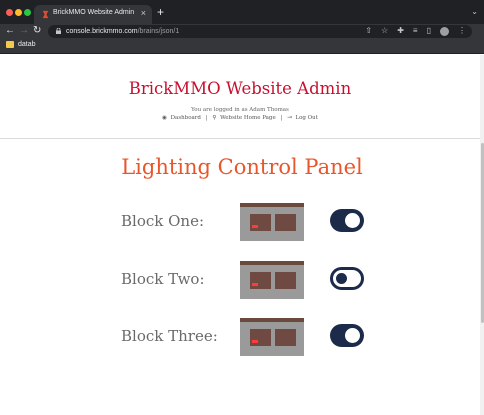 Image resolution: width=484 pixels, height=415 pixels. Describe the element at coordinates (243, 118) in the screenshot. I see `home-page-link: ⚲ Website Home Page` at that location.